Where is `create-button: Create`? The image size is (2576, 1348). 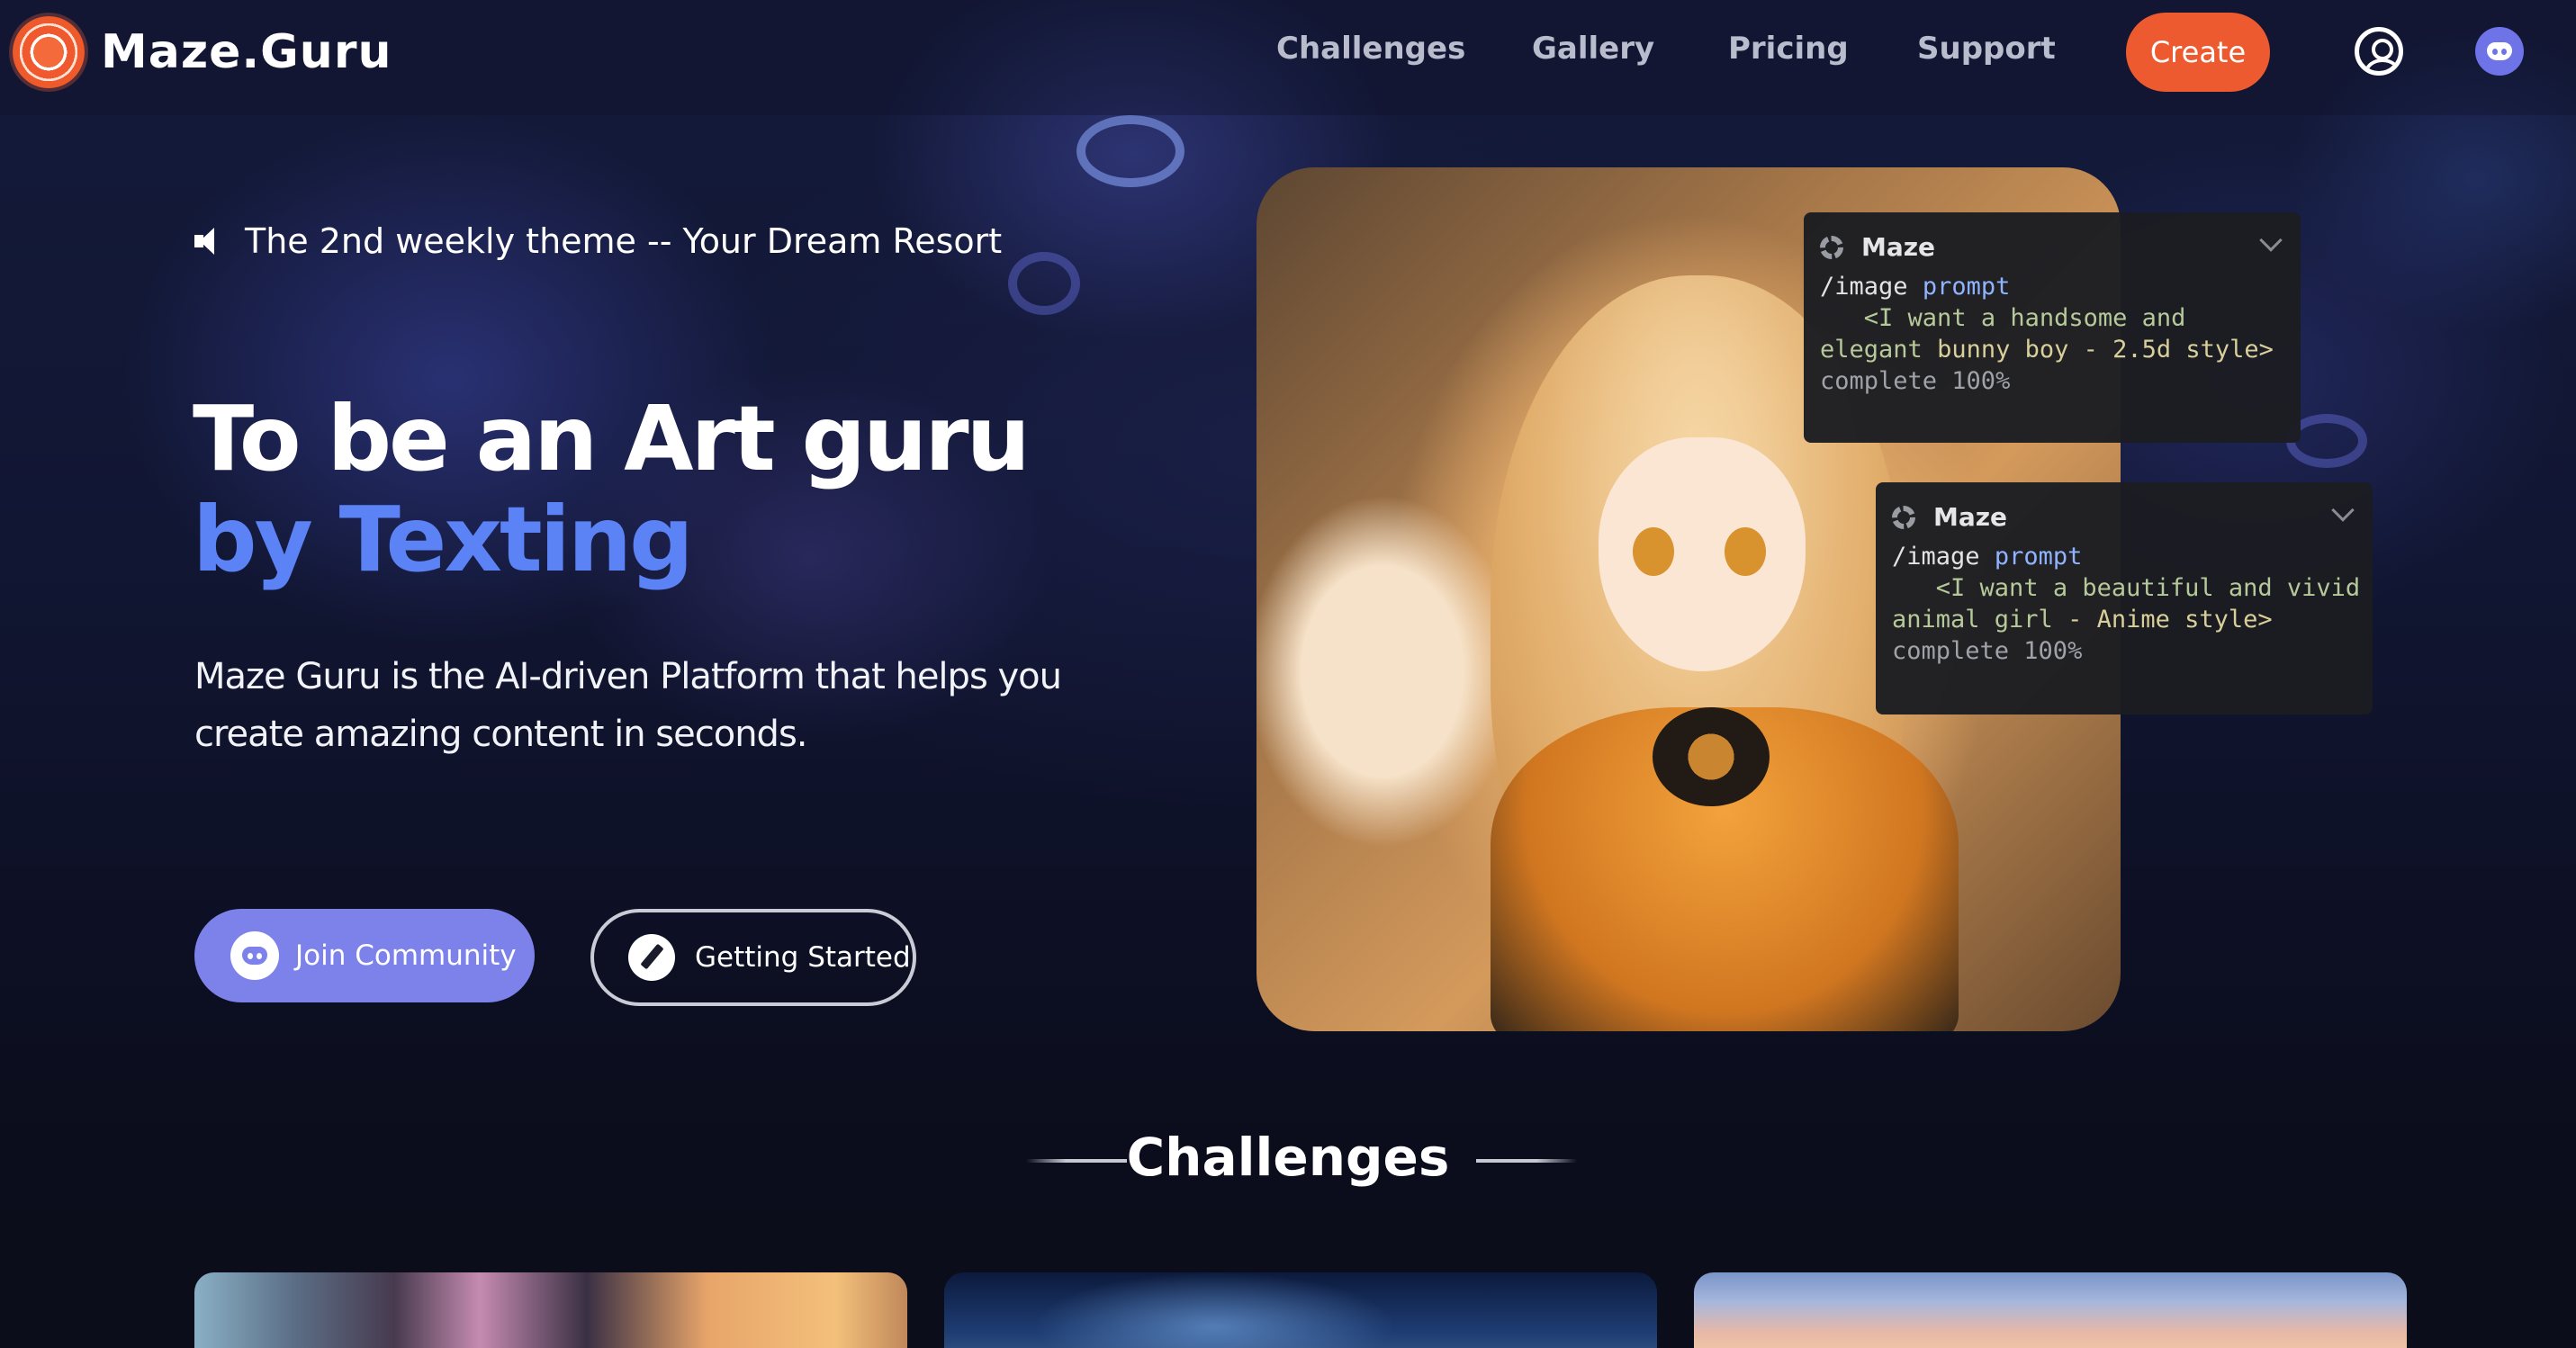
create-button: Create is located at coordinates (2198, 52).